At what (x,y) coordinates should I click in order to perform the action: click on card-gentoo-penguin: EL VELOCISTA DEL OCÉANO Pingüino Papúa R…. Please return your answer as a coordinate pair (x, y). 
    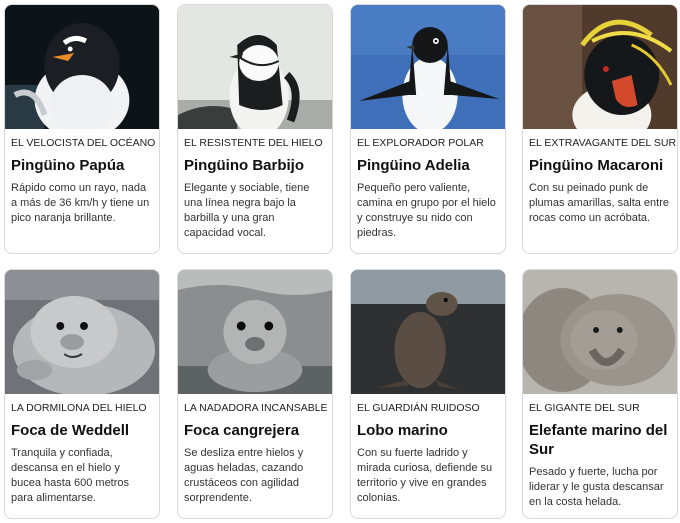
    Looking at the image, I should click on (82, 129).